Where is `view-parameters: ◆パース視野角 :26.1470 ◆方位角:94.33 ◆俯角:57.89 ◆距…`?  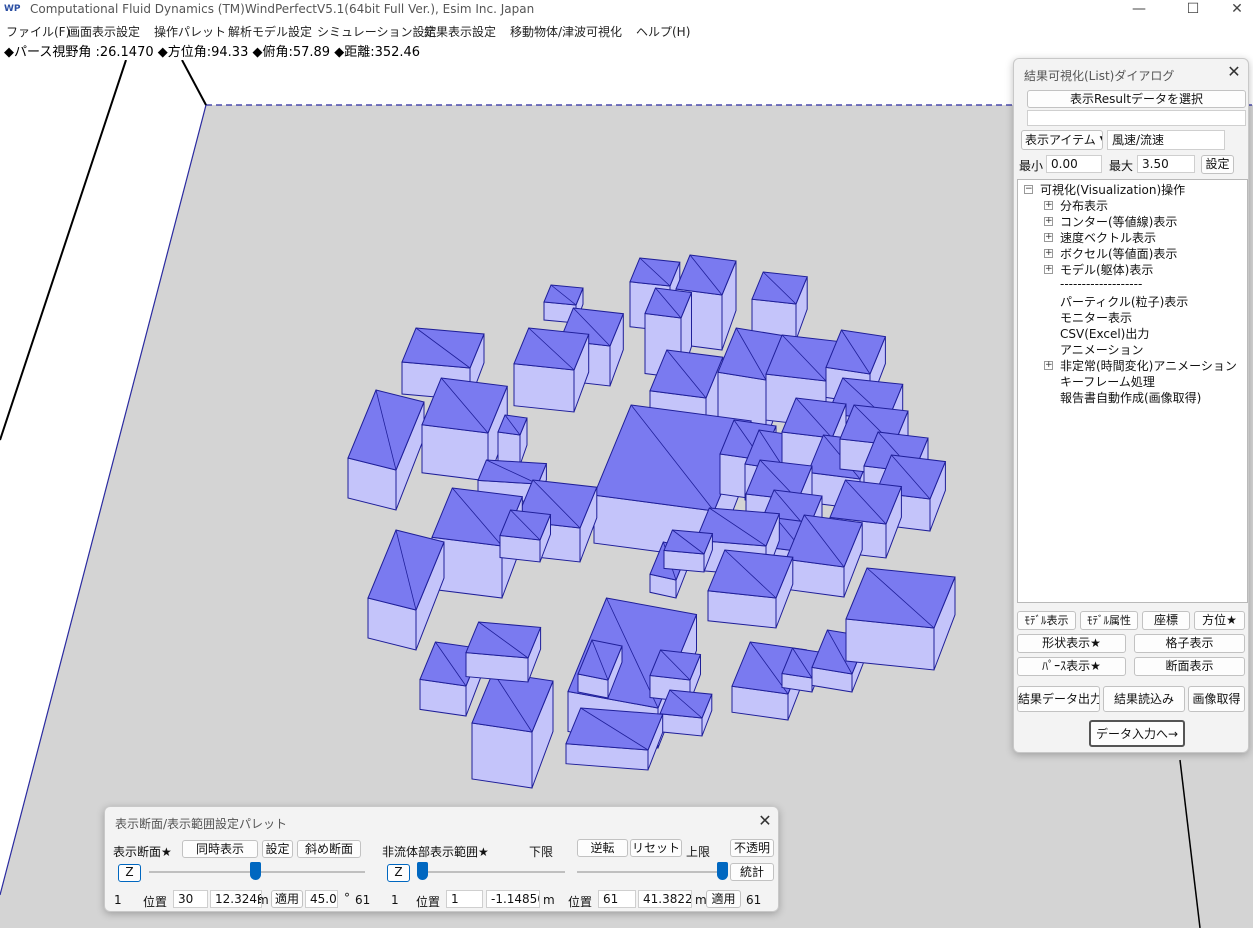
view-parameters: ◆パース視野角 :26.1470 ◆方位角:94.33 ◆俯角:57.89 ◆距… is located at coordinates (212, 52).